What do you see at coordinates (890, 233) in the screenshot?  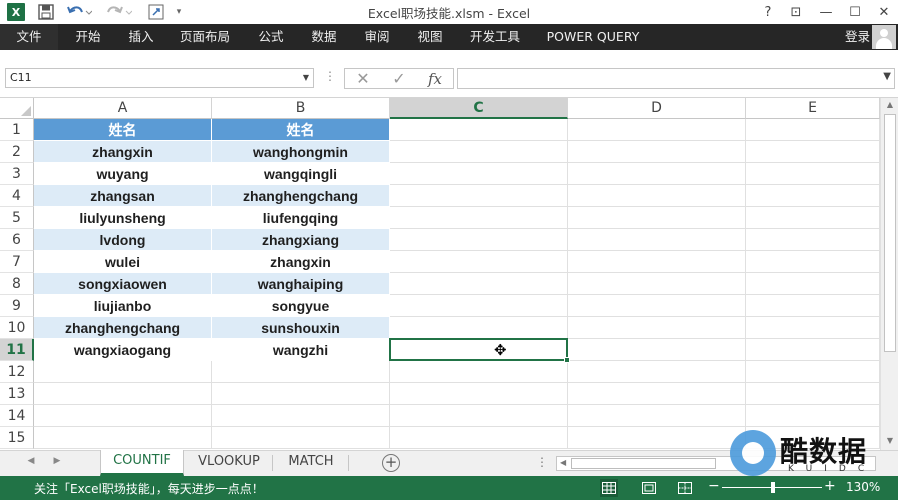 I see `vertical-scroll-thumb` at bounding box center [890, 233].